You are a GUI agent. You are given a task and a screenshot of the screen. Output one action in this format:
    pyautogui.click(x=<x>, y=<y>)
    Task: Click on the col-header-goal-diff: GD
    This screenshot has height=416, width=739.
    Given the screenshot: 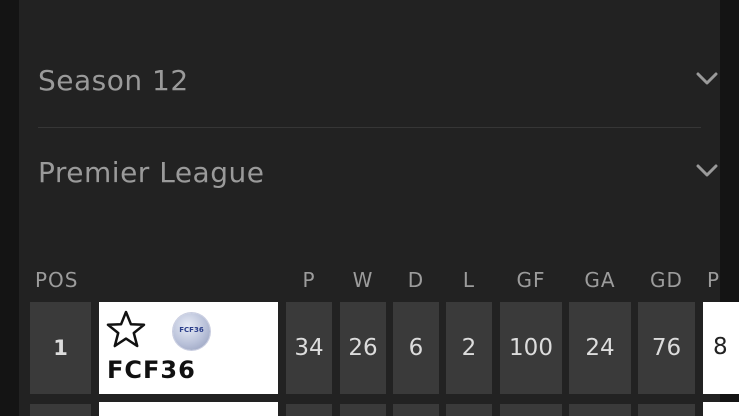 What is the action you would take?
    pyautogui.click(x=666, y=280)
    